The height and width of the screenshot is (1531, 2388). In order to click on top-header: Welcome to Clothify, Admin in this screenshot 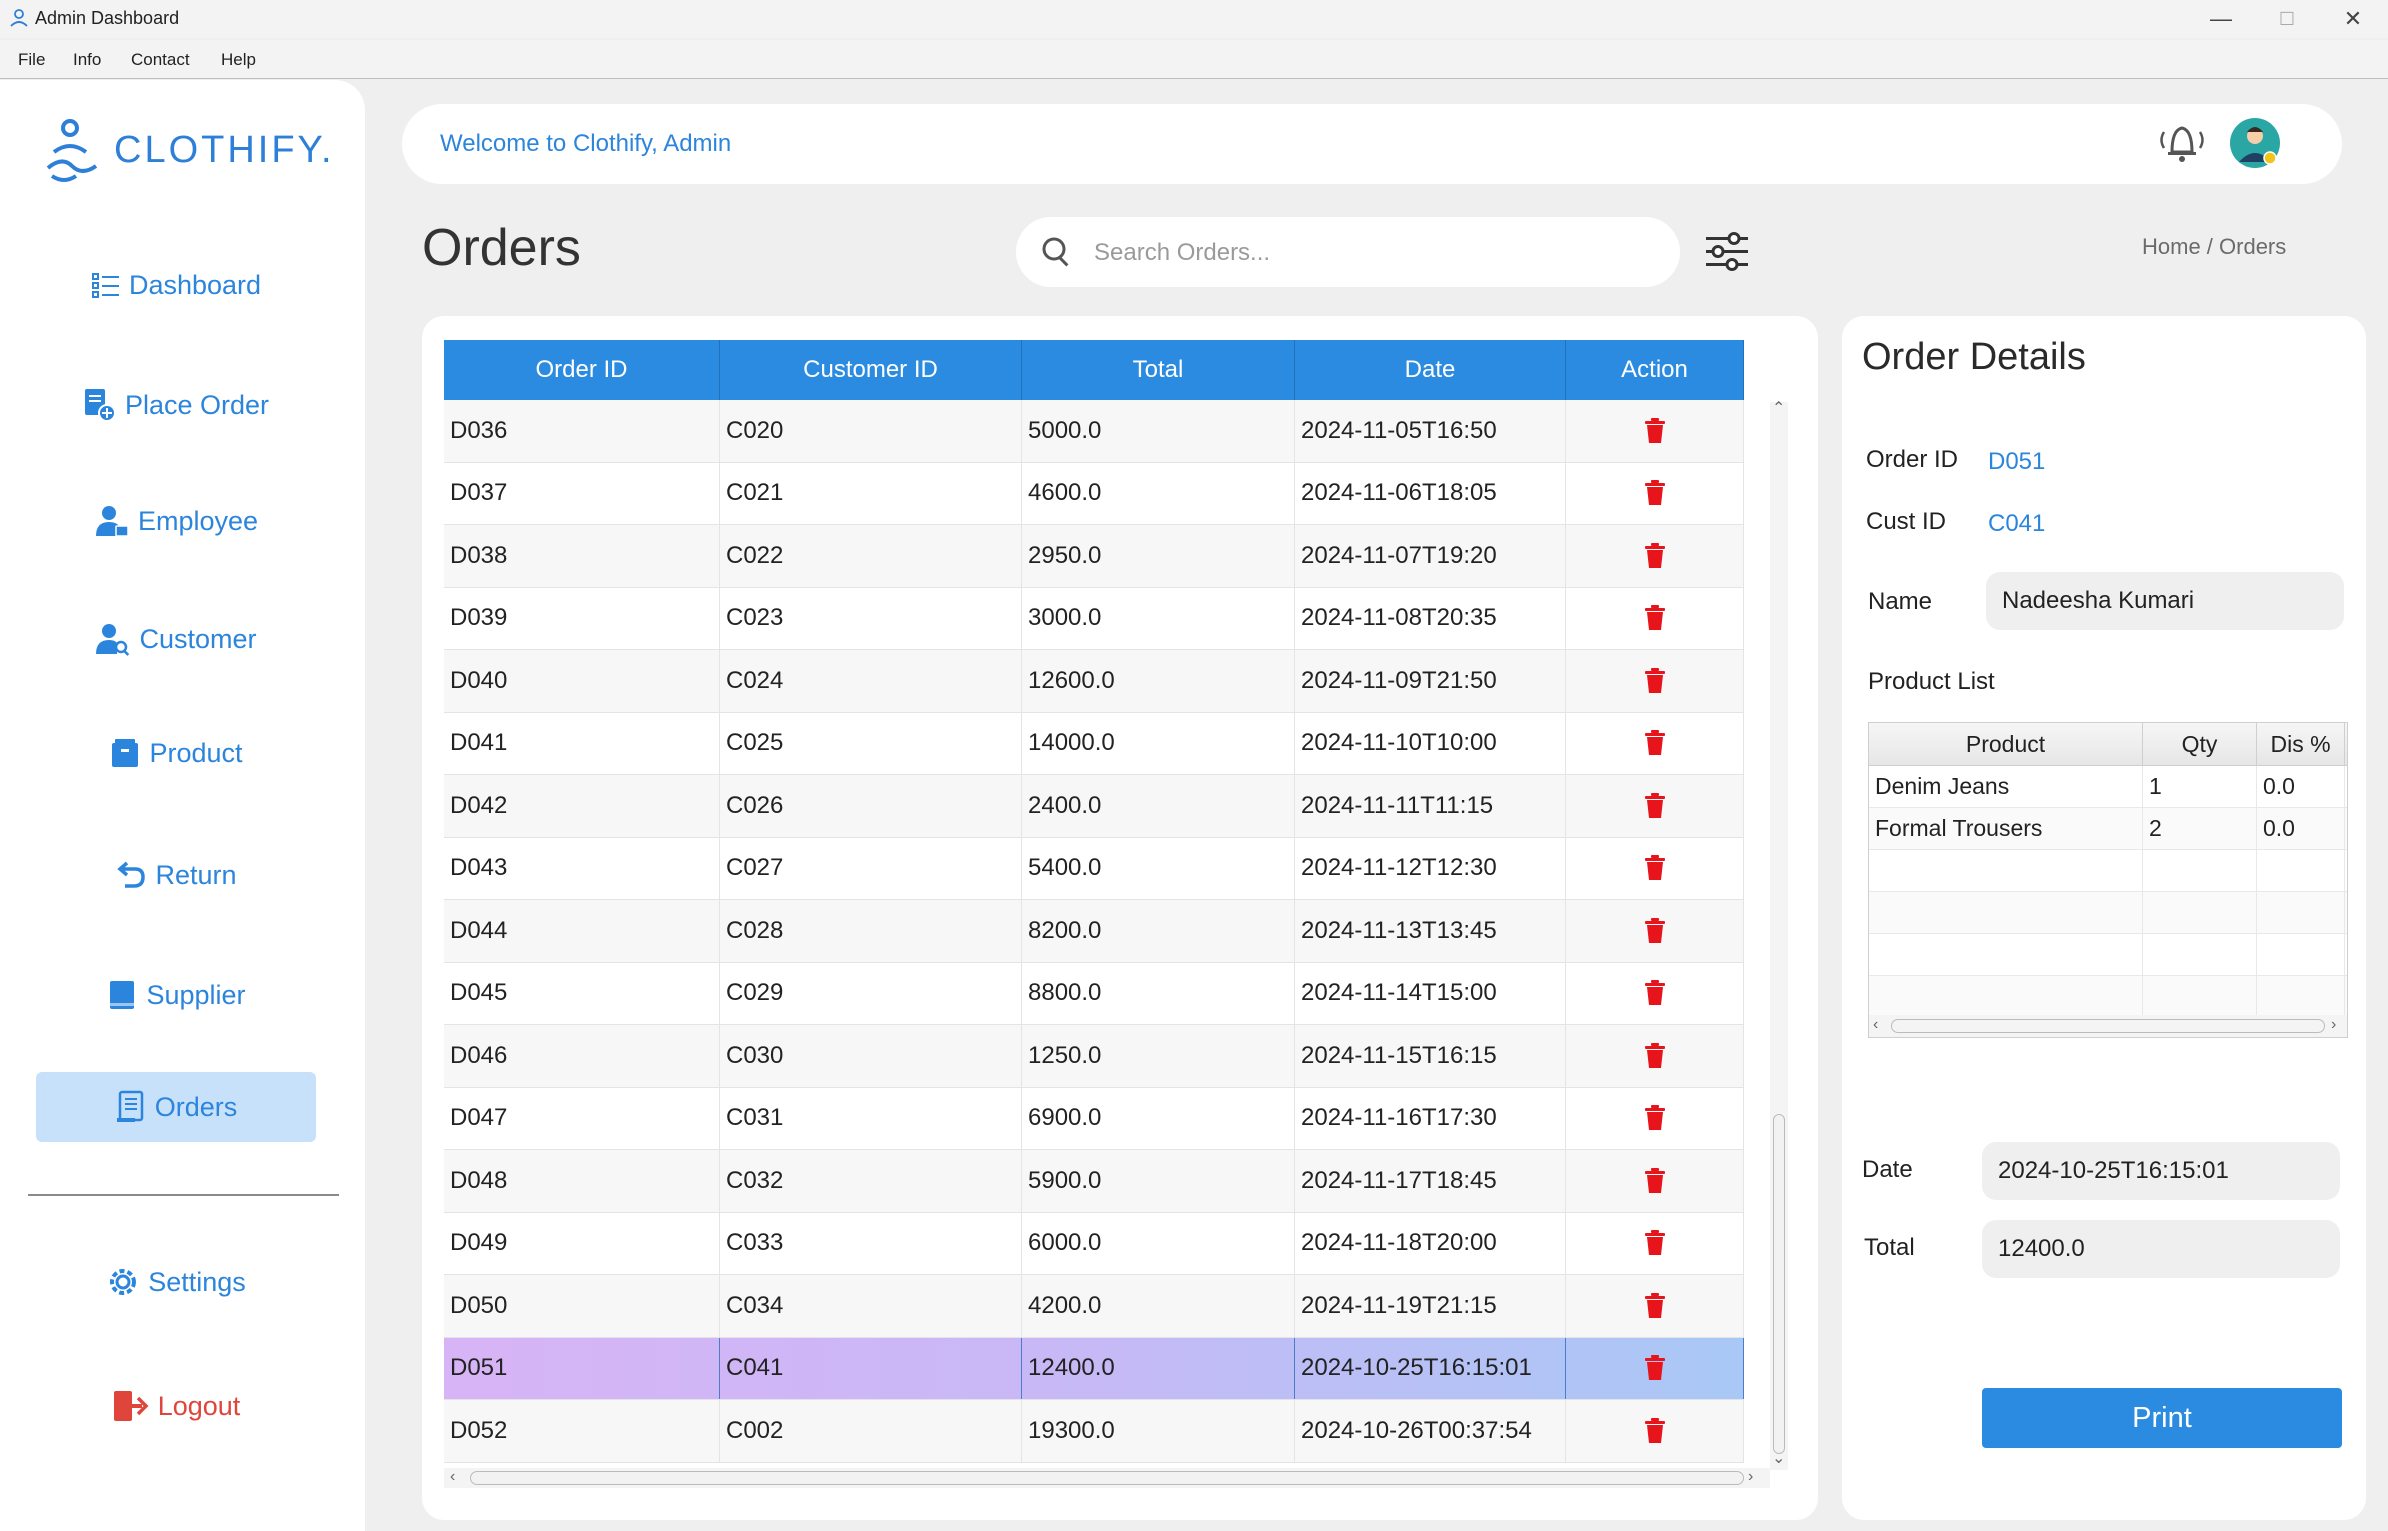, I will do `click(1372, 144)`.